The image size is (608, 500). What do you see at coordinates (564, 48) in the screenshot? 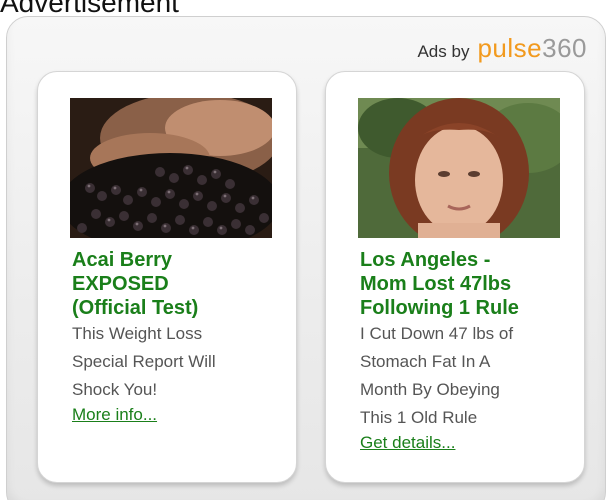
I see `brand-num-text: 360` at bounding box center [564, 48].